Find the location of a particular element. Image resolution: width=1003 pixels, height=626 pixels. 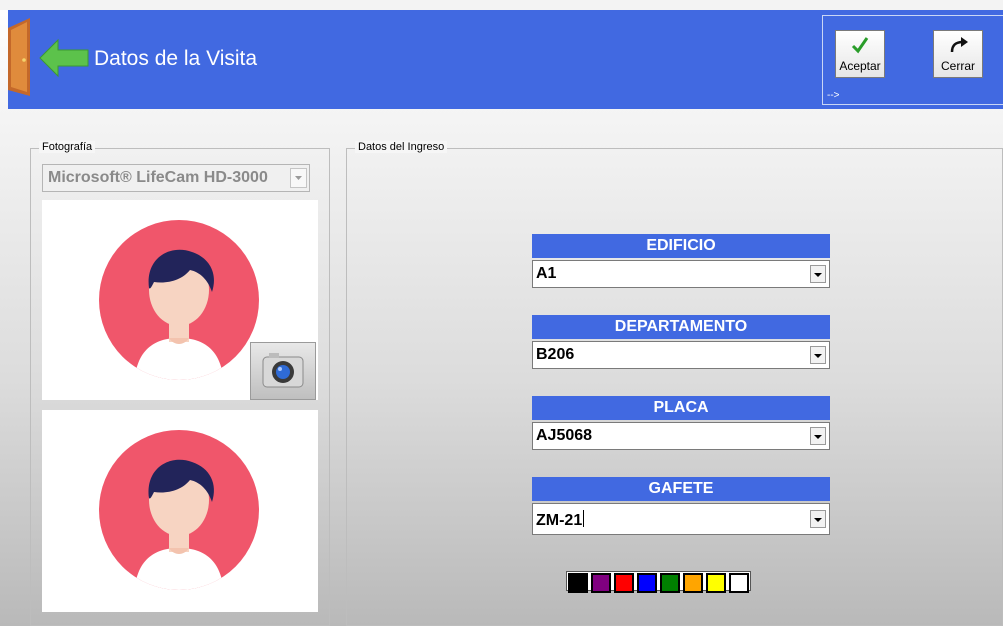

toolbar: Aceptar Cerrar --> is located at coordinates (912, 60).